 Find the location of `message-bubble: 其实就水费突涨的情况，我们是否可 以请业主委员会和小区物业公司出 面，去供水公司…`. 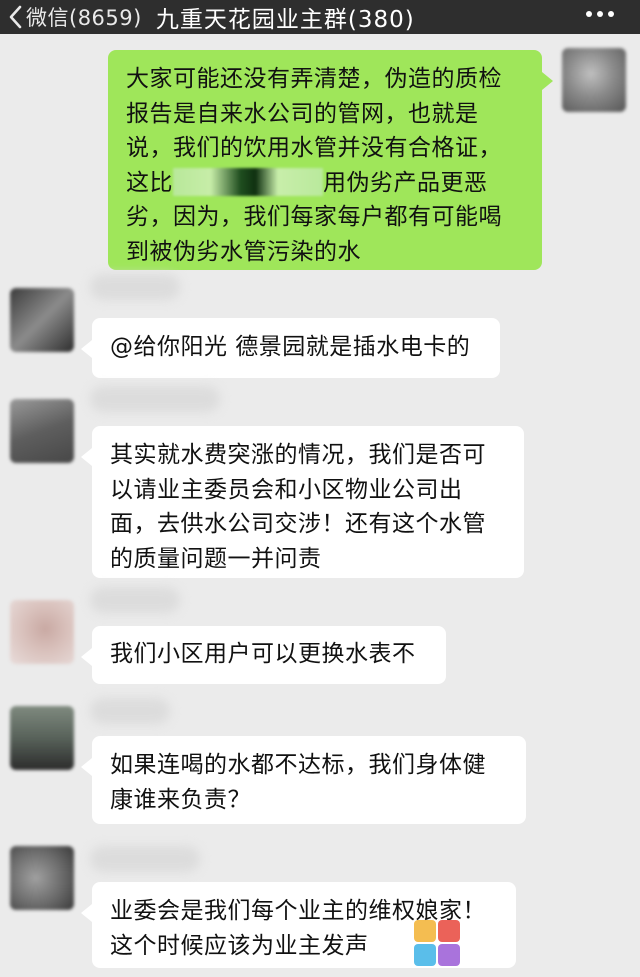

message-bubble: 其实就水费突涨的情况，我们是否可 以请业主委员会和小区物业公司出 面，去供水公司… is located at coordinates (302, 502).